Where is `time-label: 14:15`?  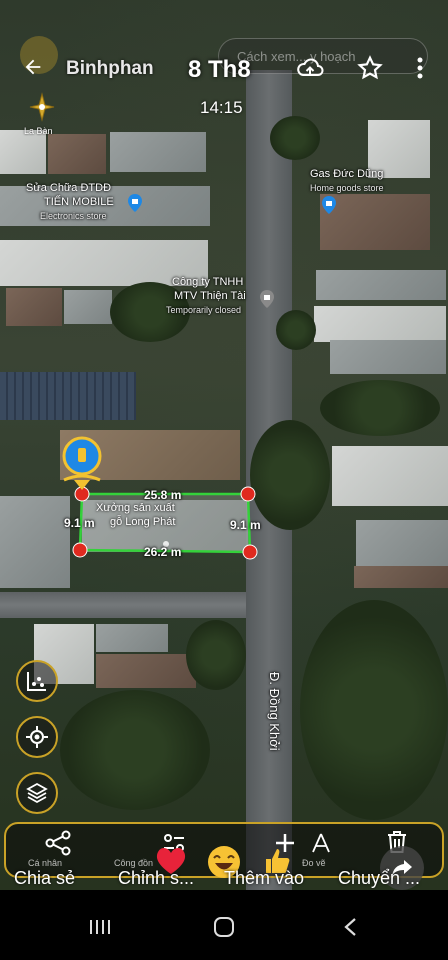 time-label: 14:15 is located at coordinates (221, 107).